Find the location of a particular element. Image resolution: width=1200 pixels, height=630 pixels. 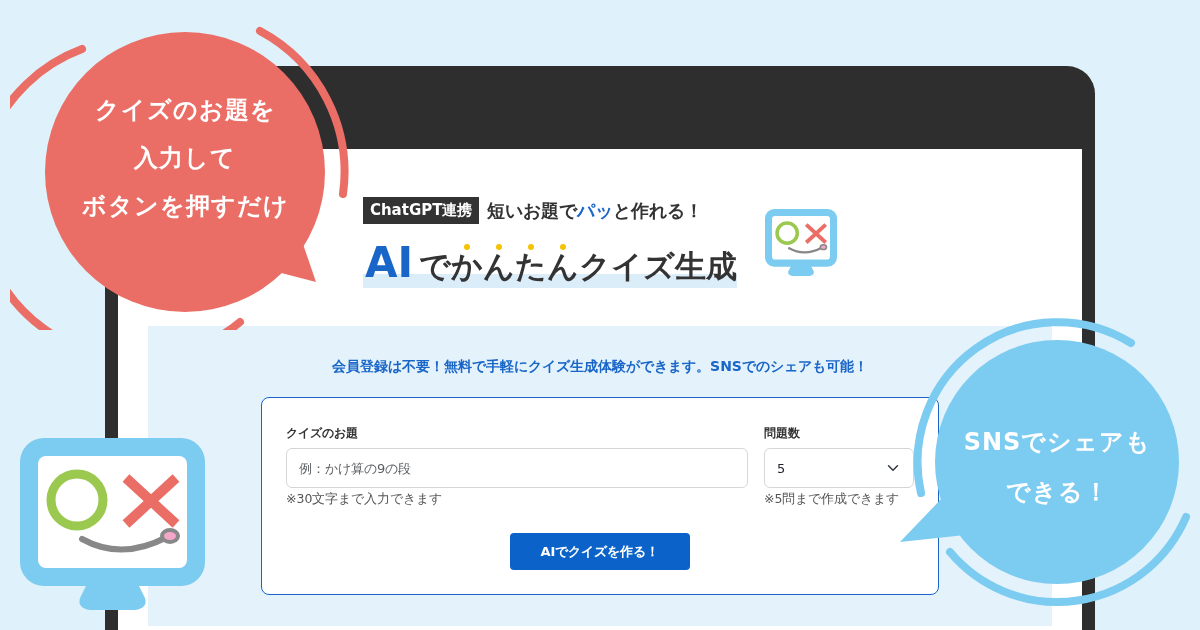

count-select: 5 is located at coordinates (839, 468).